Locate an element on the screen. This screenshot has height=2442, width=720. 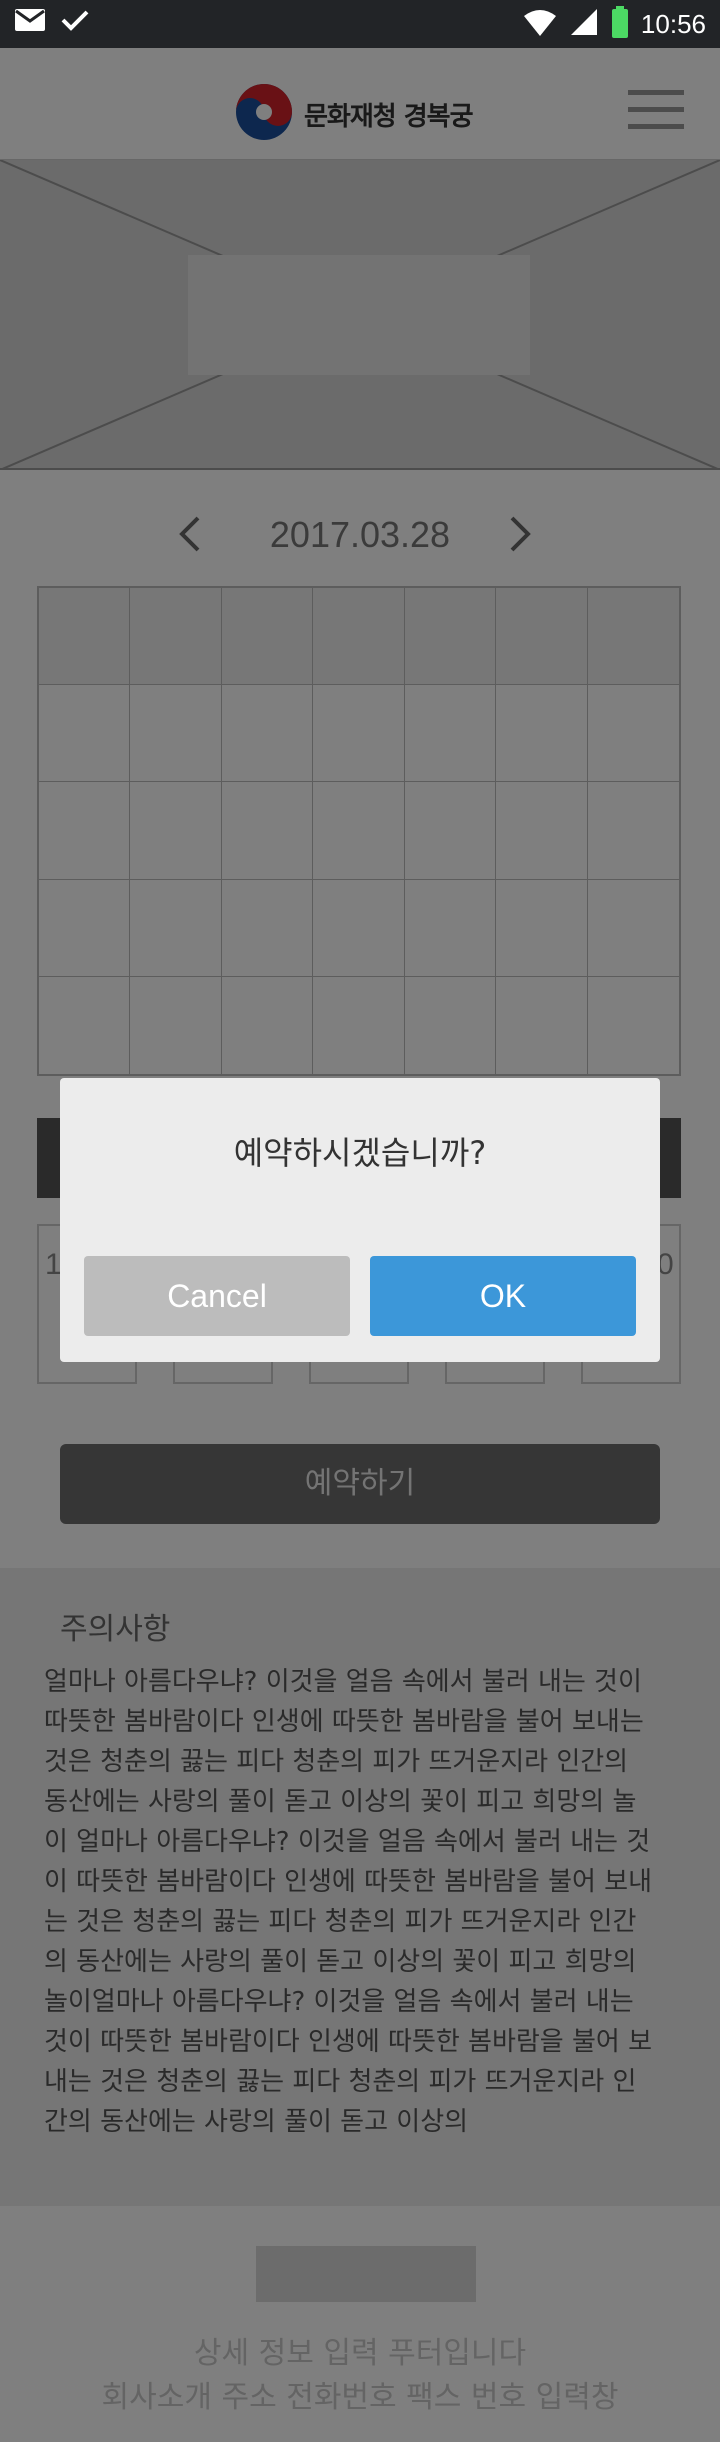
status-bar: 10:56 is located at coordinates (360, 24).